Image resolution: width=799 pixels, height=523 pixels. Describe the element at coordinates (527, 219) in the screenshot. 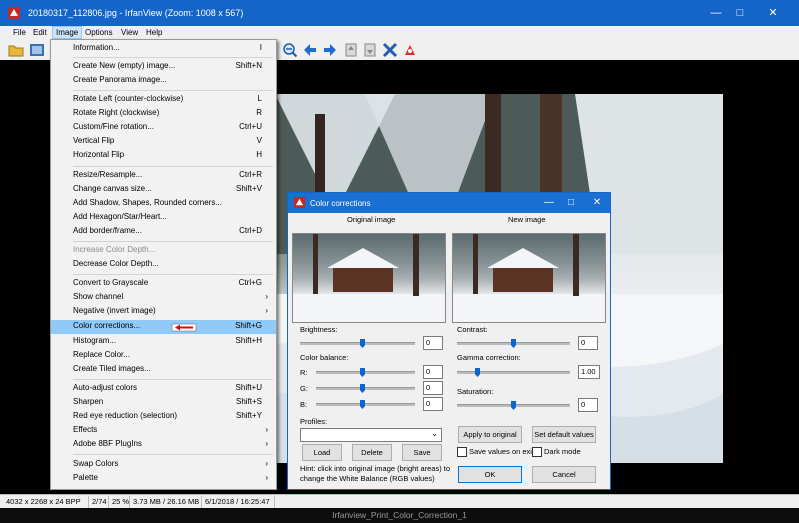

I see `new-image-label: New image` at that location.